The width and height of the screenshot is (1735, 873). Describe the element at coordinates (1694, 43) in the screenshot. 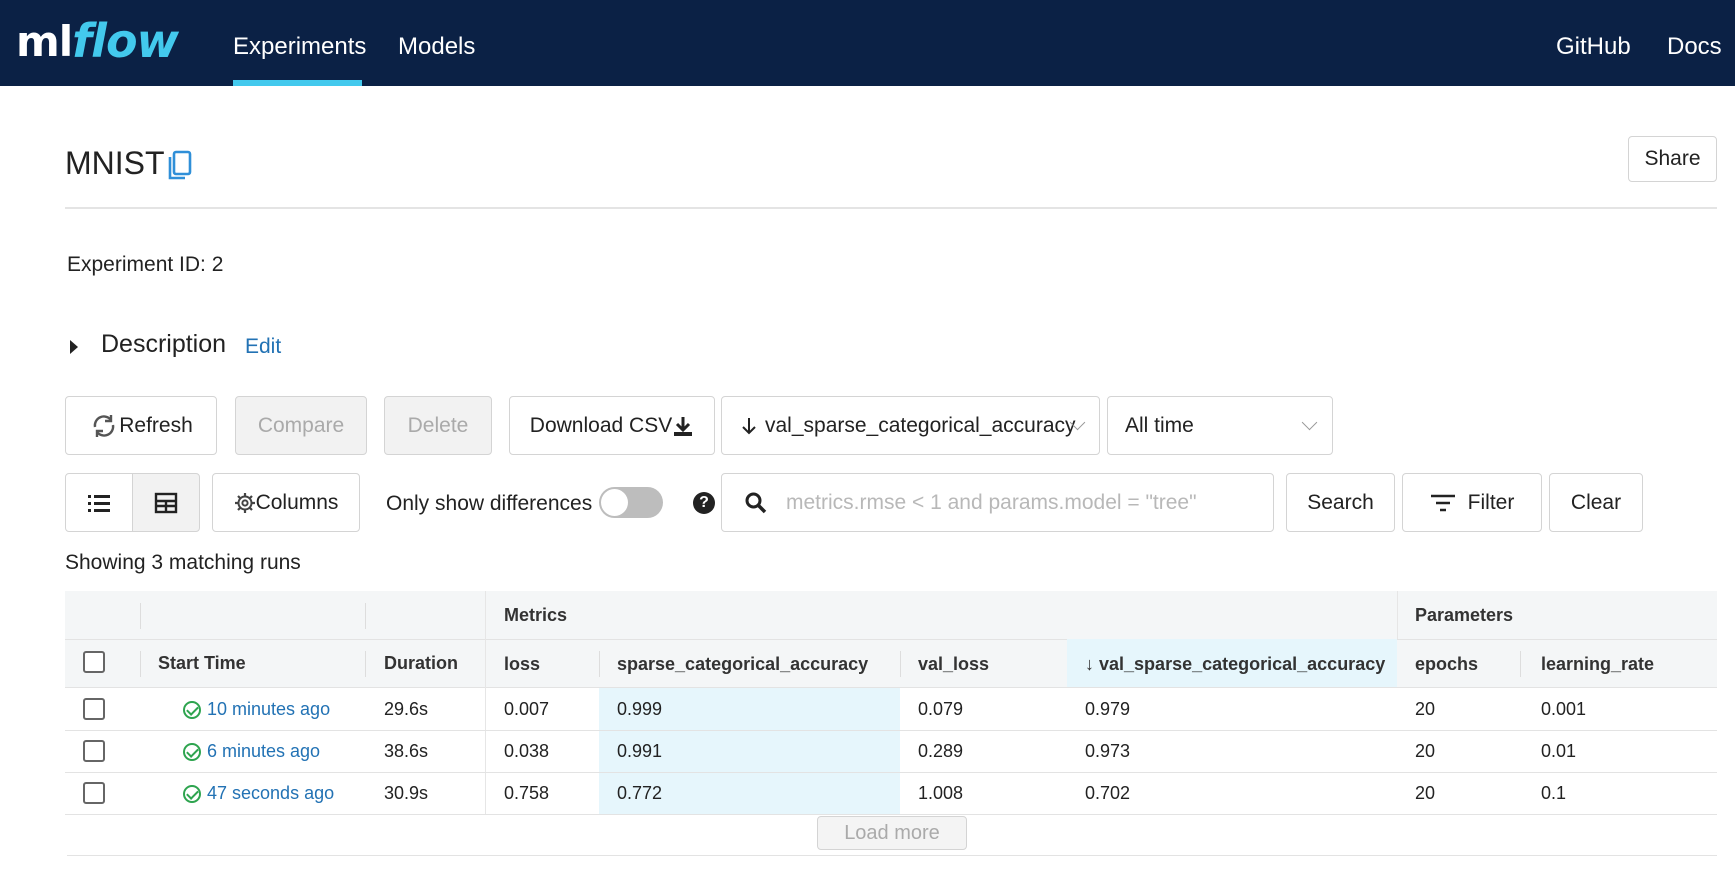

I see `nav-link-docs: Docs` at that location.